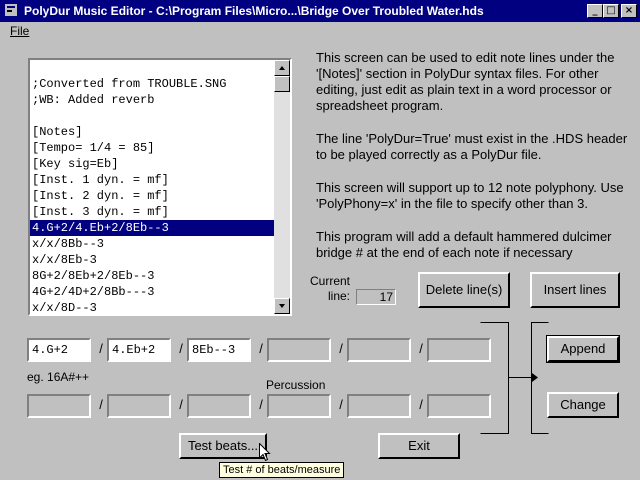 The width and height of the screenshot is (640, 480). Describe the element at coordinates (338, 296) in the screenshot. I see `current-line-label-2: line:` at that location.